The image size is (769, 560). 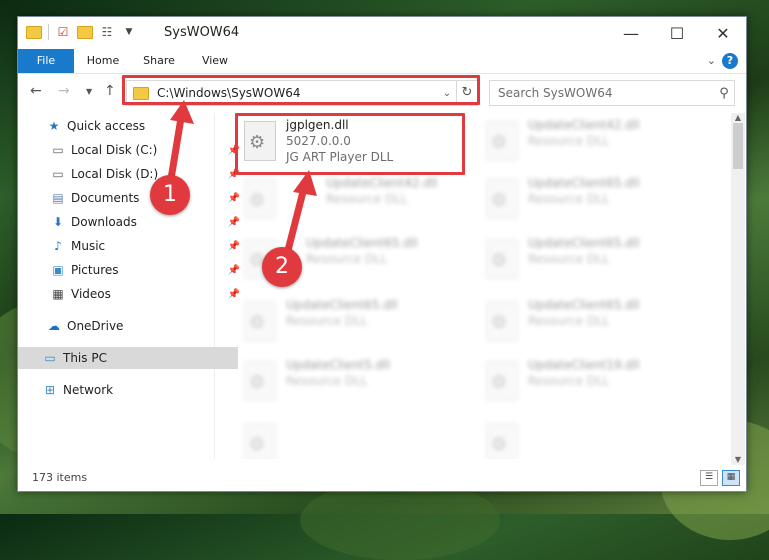 I want to click on sidebar-item-quick-access: ★ Quick access, so click(x=130, y=126).